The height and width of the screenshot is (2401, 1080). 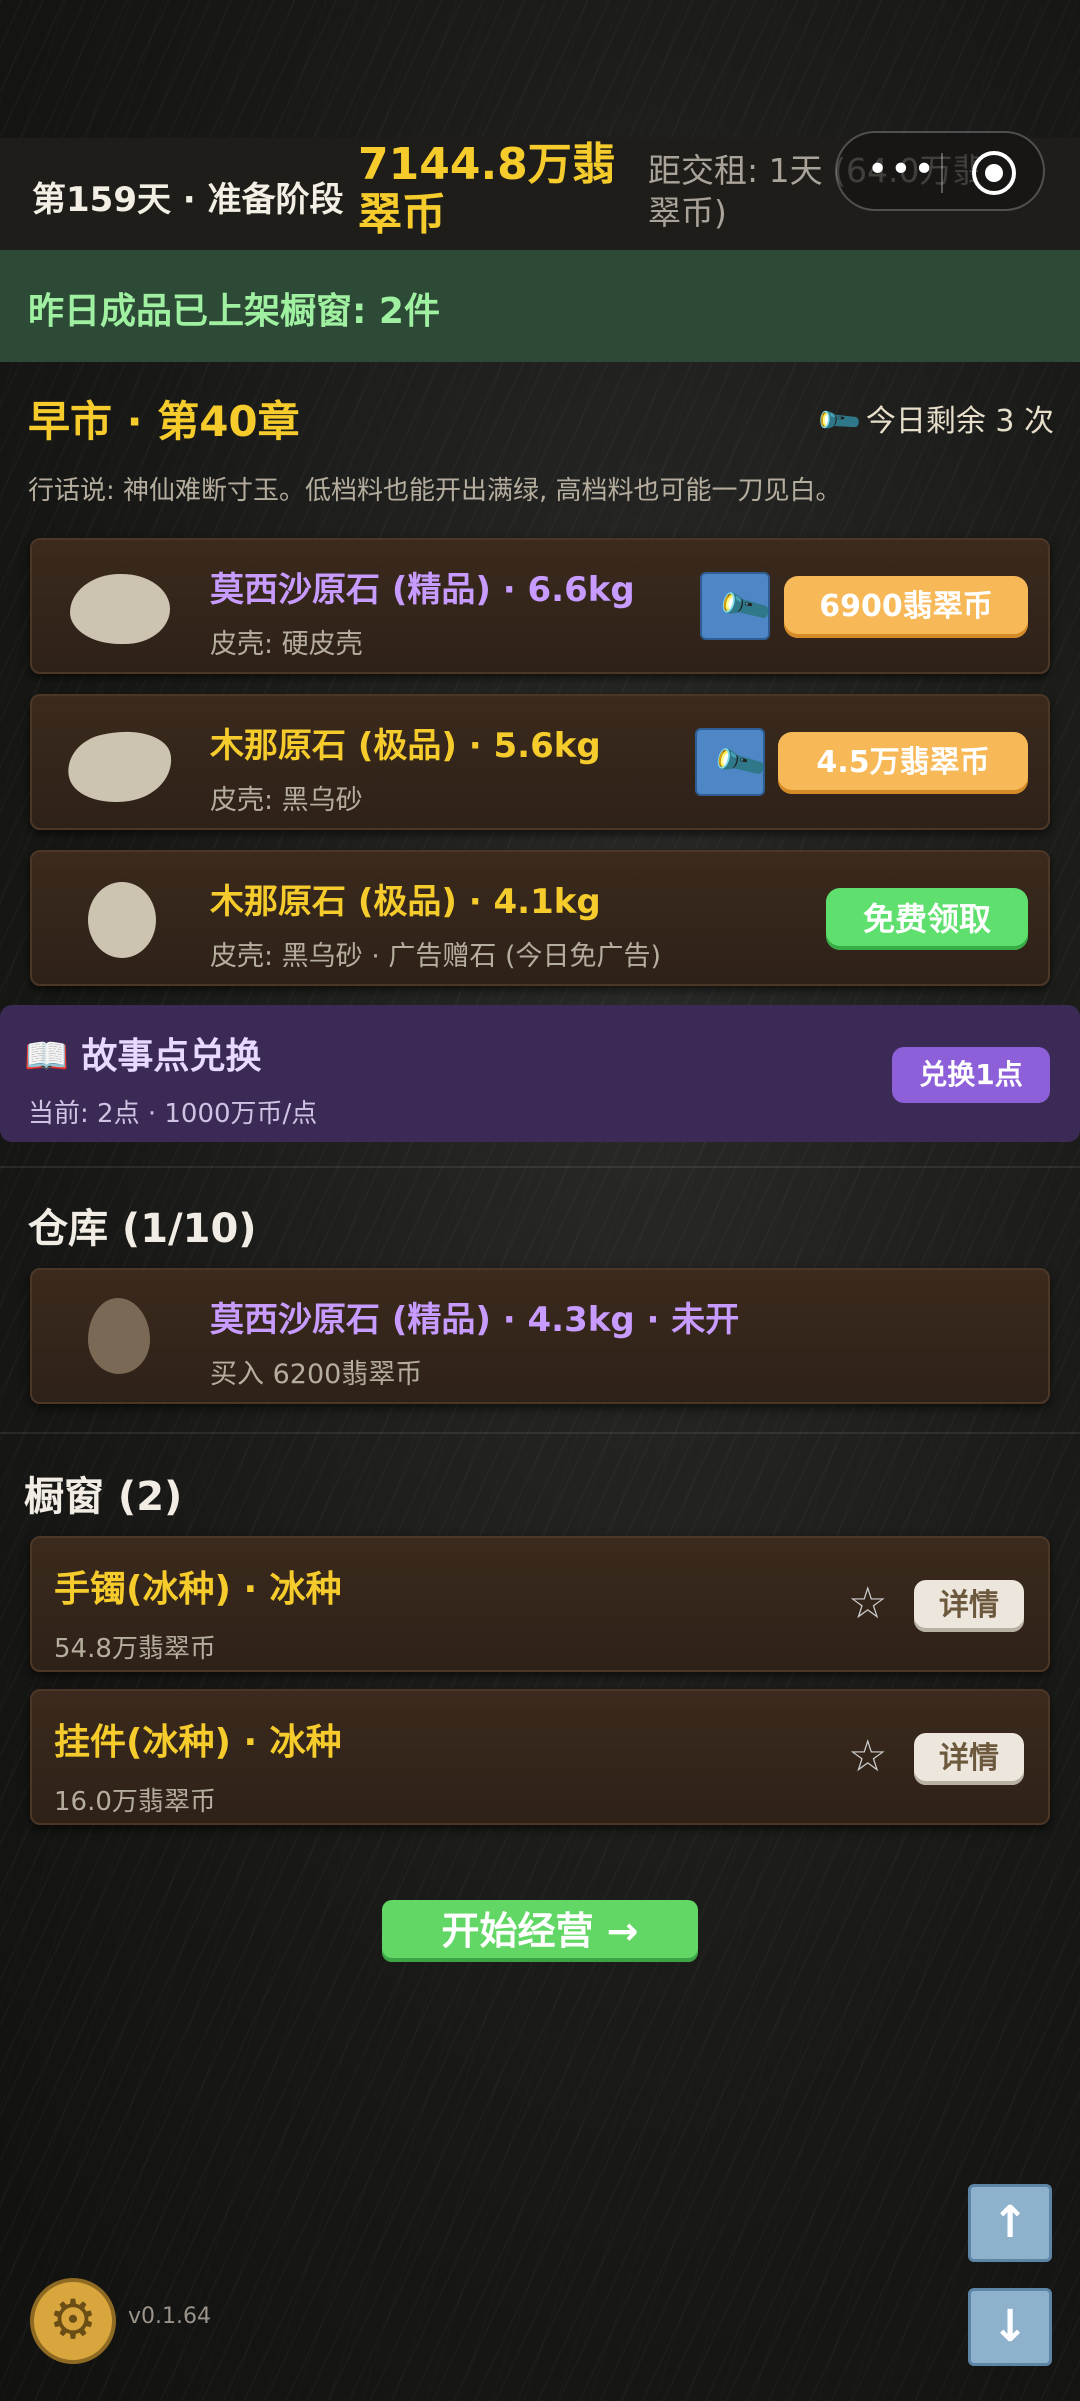 I want to click on item-name: 木那原石 (极品) · 4.1kg, so click(x=405, y=902).